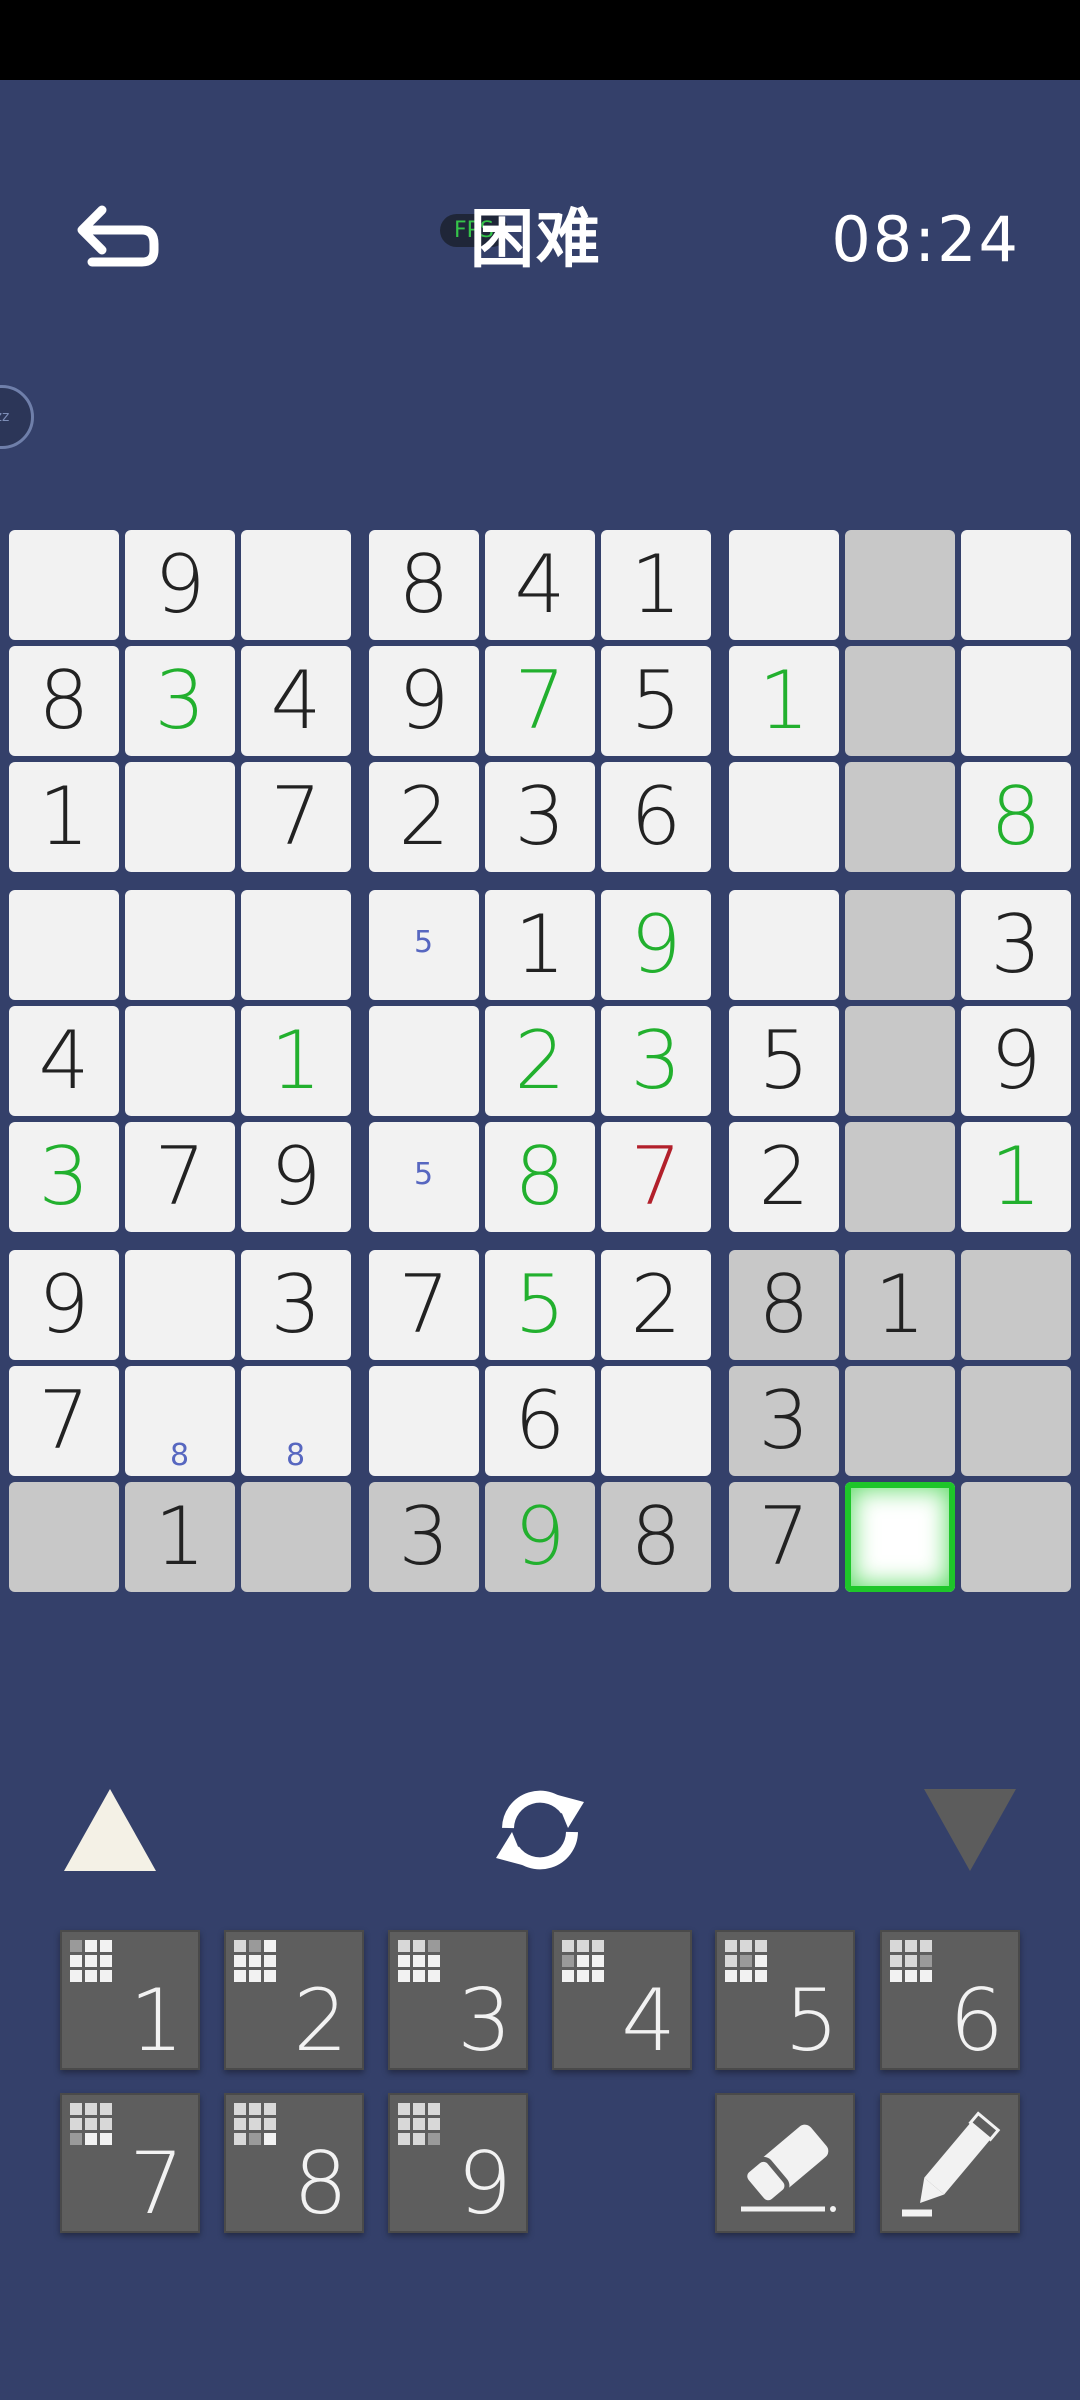 The height and width of the screenshot is (2400, 1080). I want to click on number-button: 3, so click(458, 2000).